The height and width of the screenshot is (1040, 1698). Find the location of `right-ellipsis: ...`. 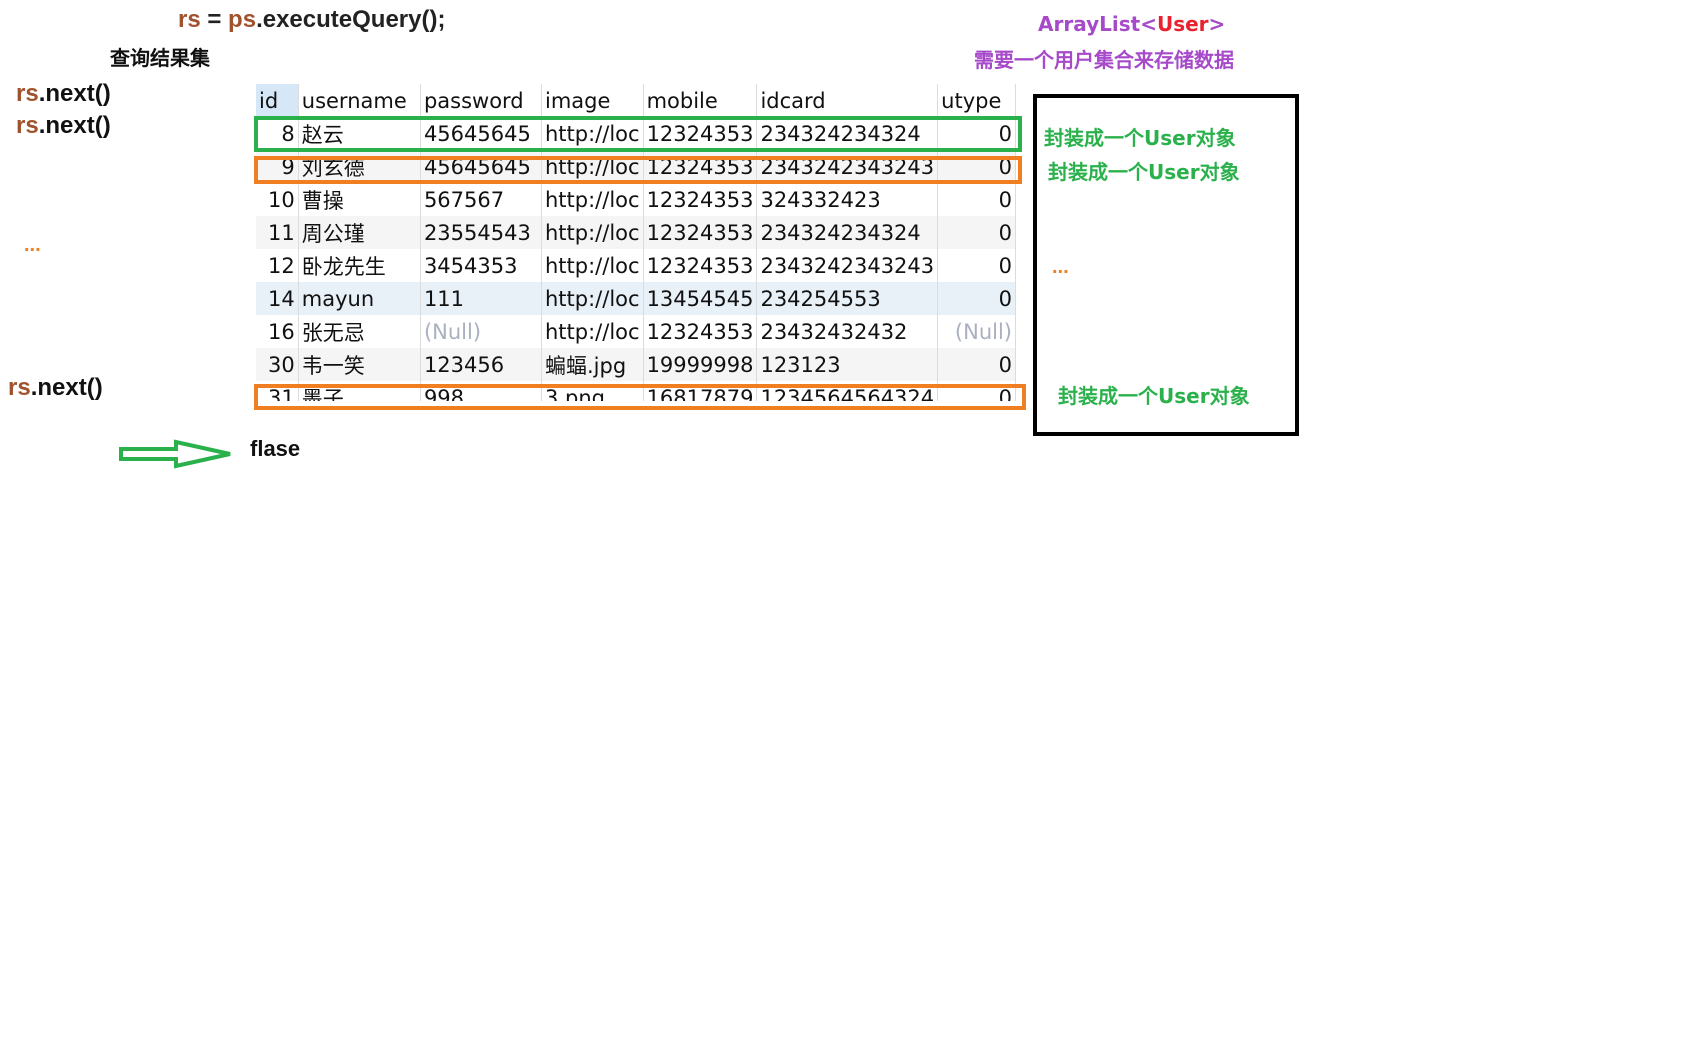

right-ellipsis: ... is located at coordinates (1060, 267).